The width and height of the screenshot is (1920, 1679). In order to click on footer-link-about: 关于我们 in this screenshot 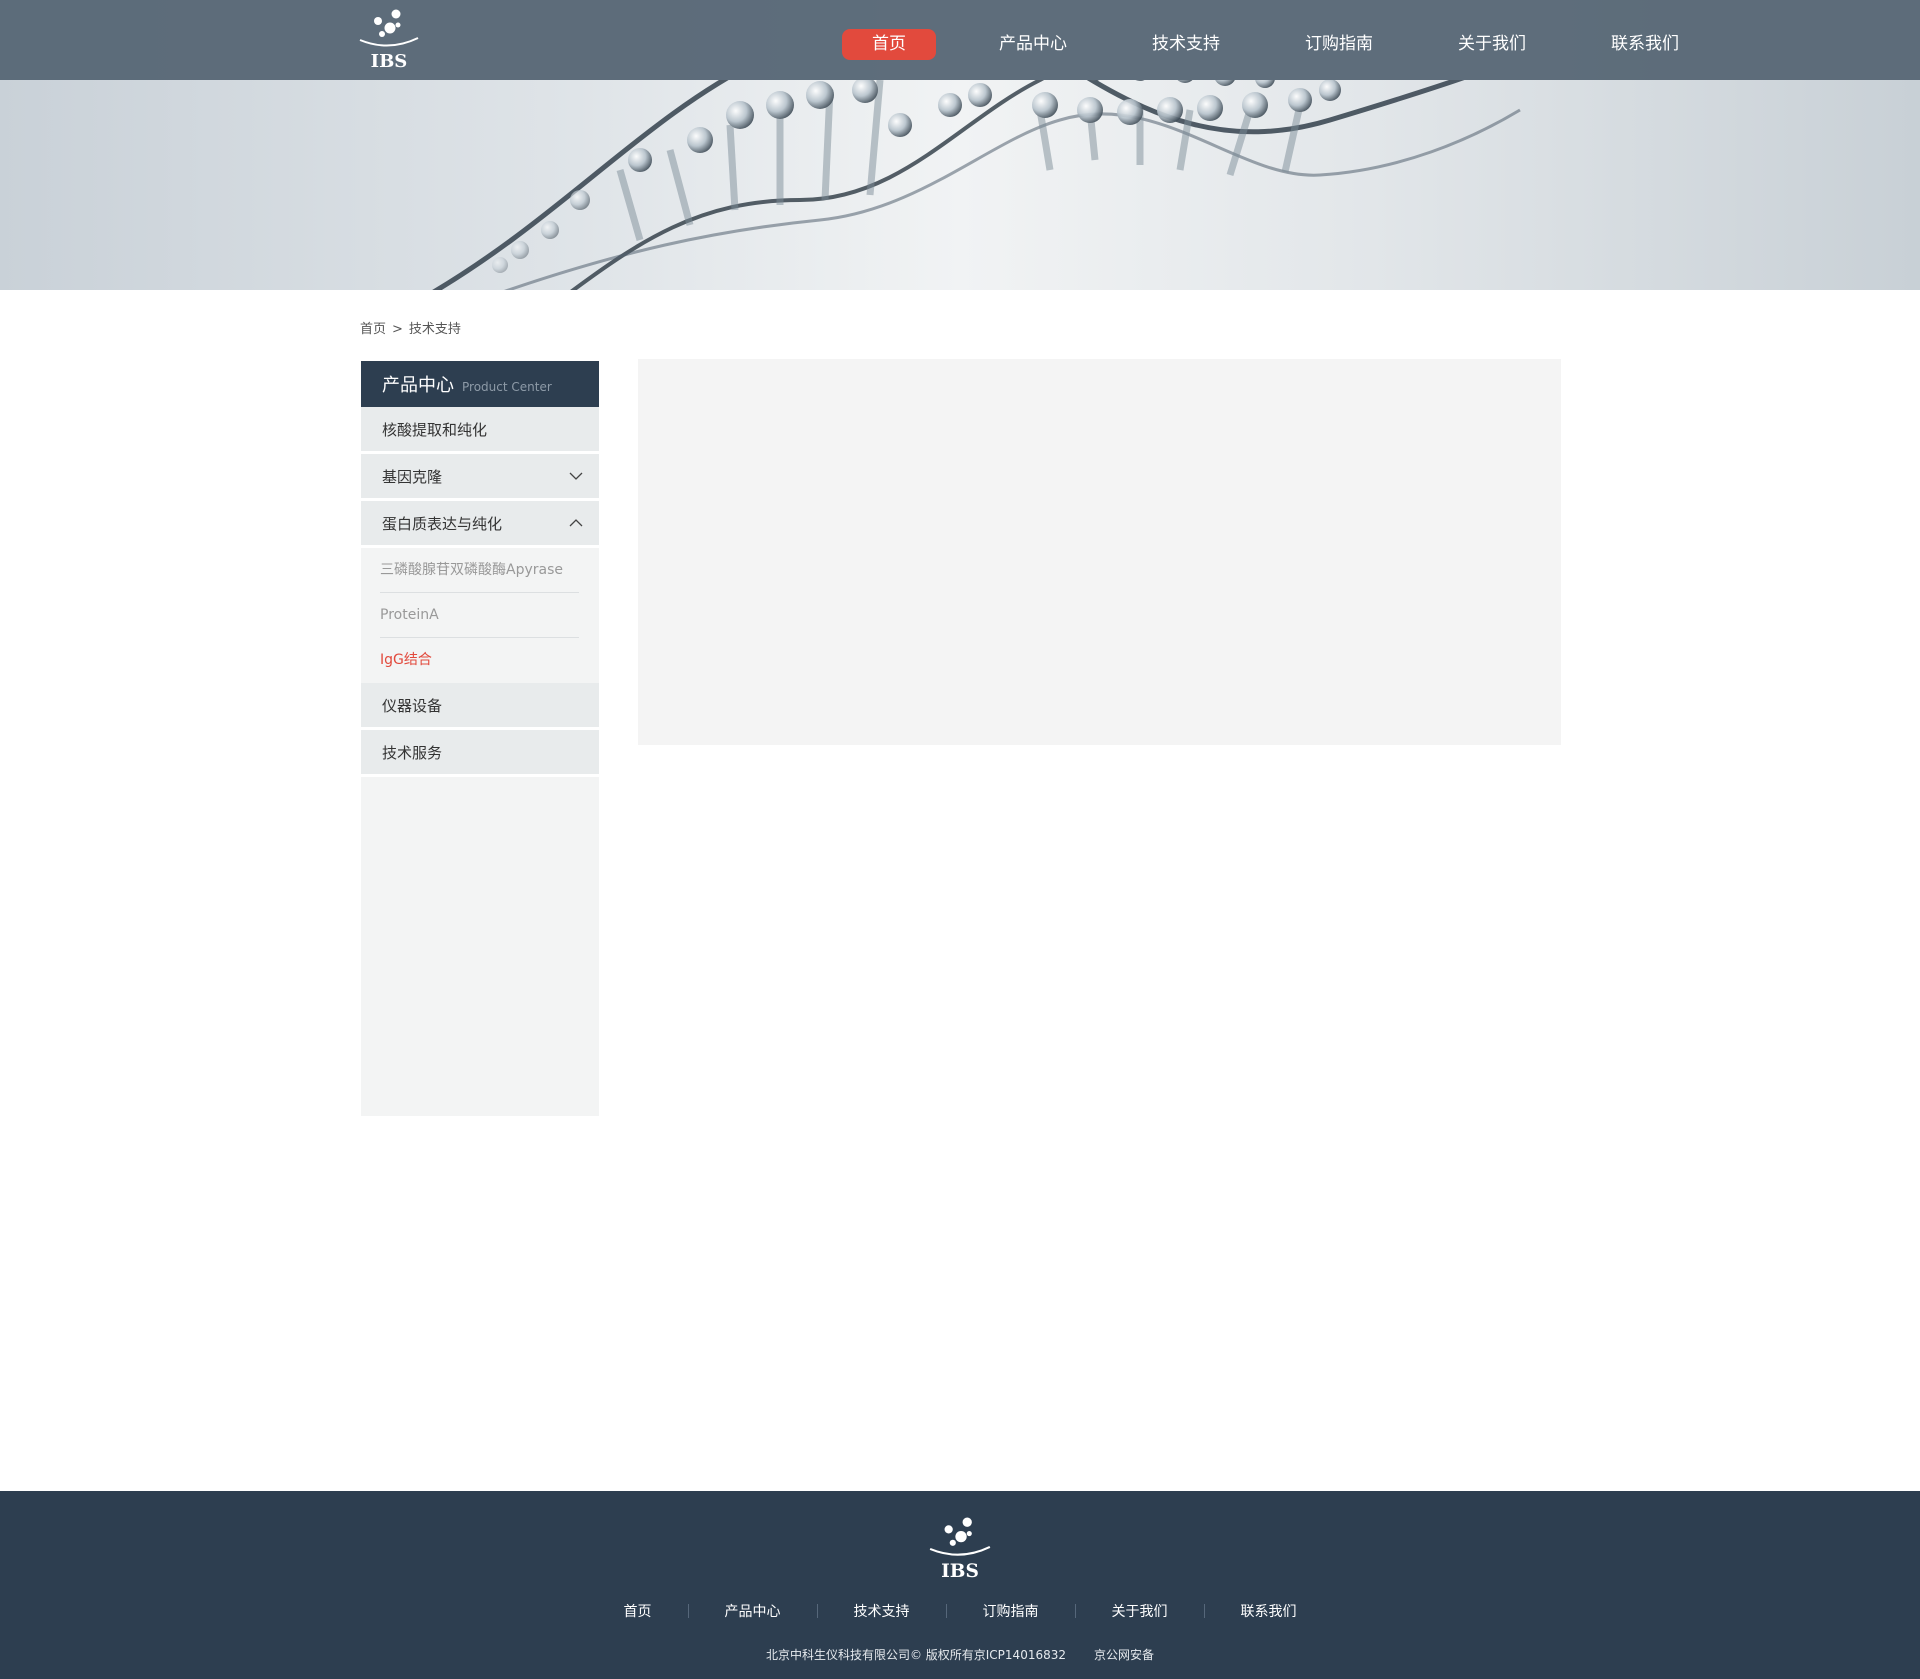, I will do `click(1140, 1611)`.